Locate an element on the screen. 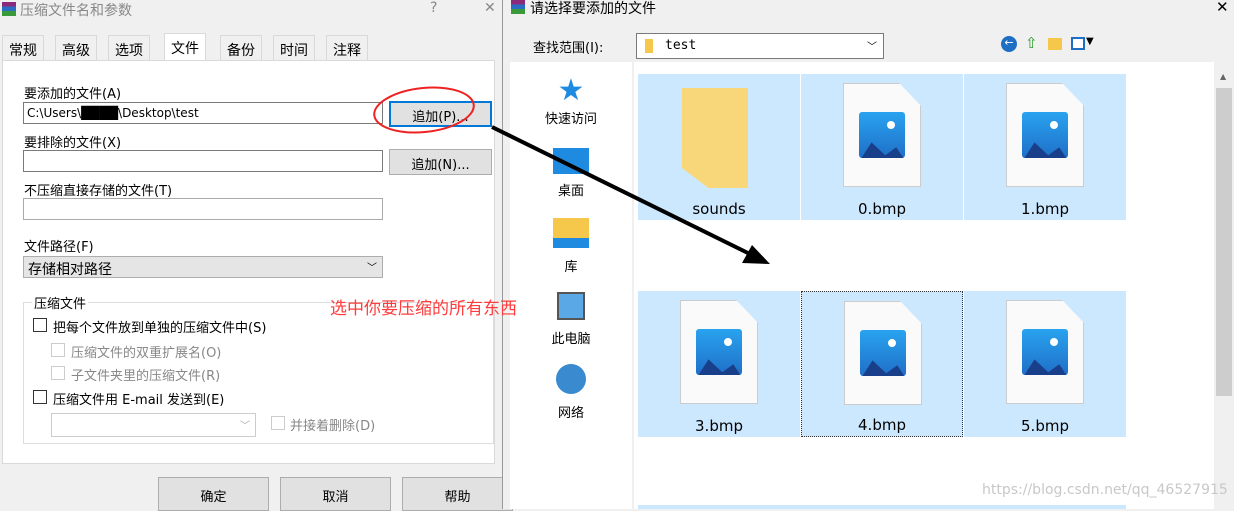 The height and width of the screenshot is (511, 1234). annotation-text: 选中你要压缩的所有东西 is located at coordinates (423, 309).